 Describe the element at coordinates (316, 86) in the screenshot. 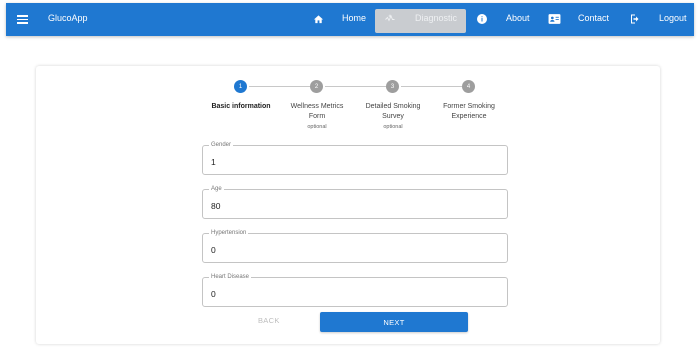

I see `step-2-circle: 2` at that location.